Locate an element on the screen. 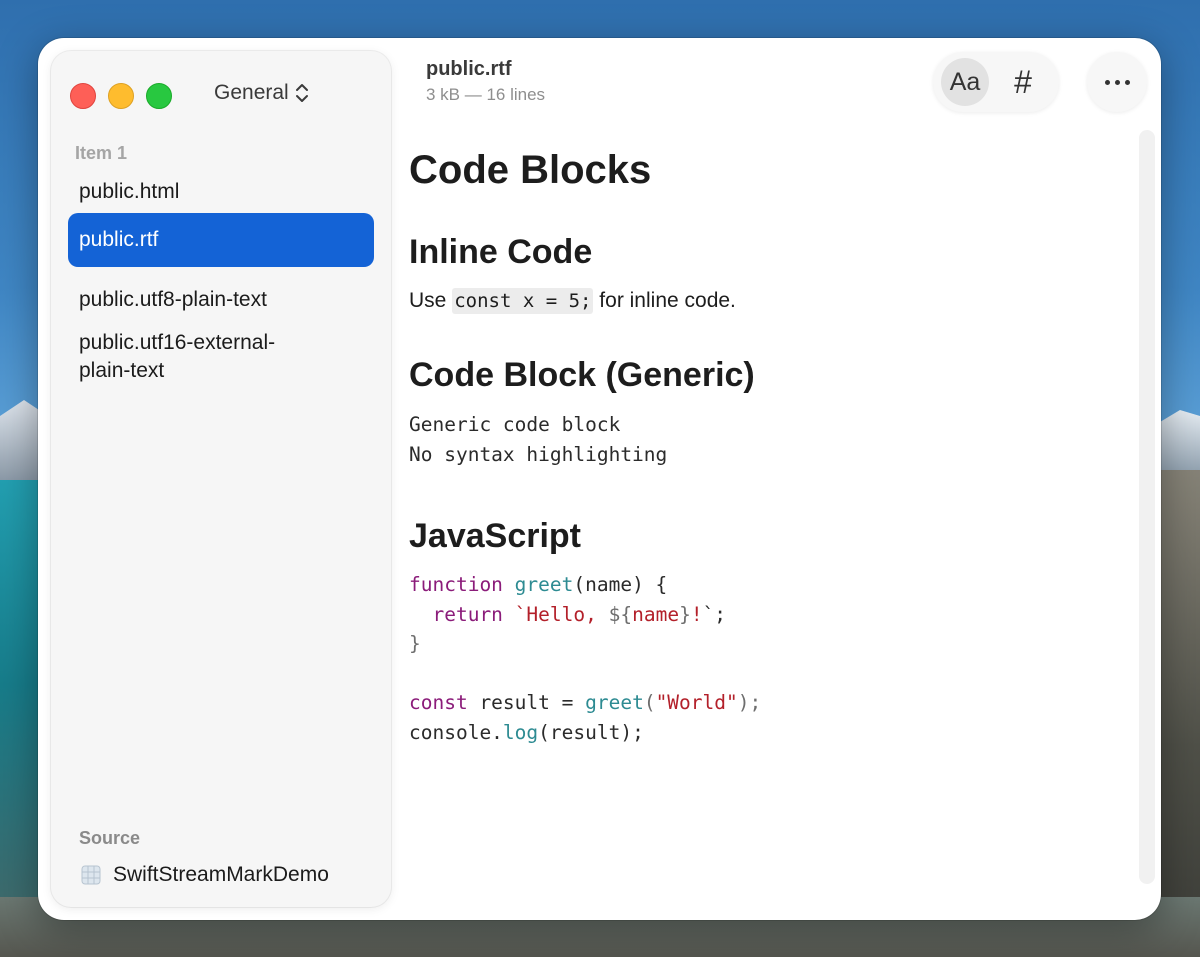  format-toolbar: Aa # is located at coordinates (996, 82).